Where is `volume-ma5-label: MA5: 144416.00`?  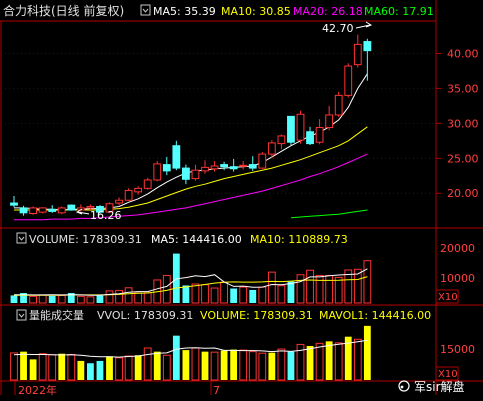 volume-ma5-label: MA5: 144416.00 is located at coordinates (196, 239).